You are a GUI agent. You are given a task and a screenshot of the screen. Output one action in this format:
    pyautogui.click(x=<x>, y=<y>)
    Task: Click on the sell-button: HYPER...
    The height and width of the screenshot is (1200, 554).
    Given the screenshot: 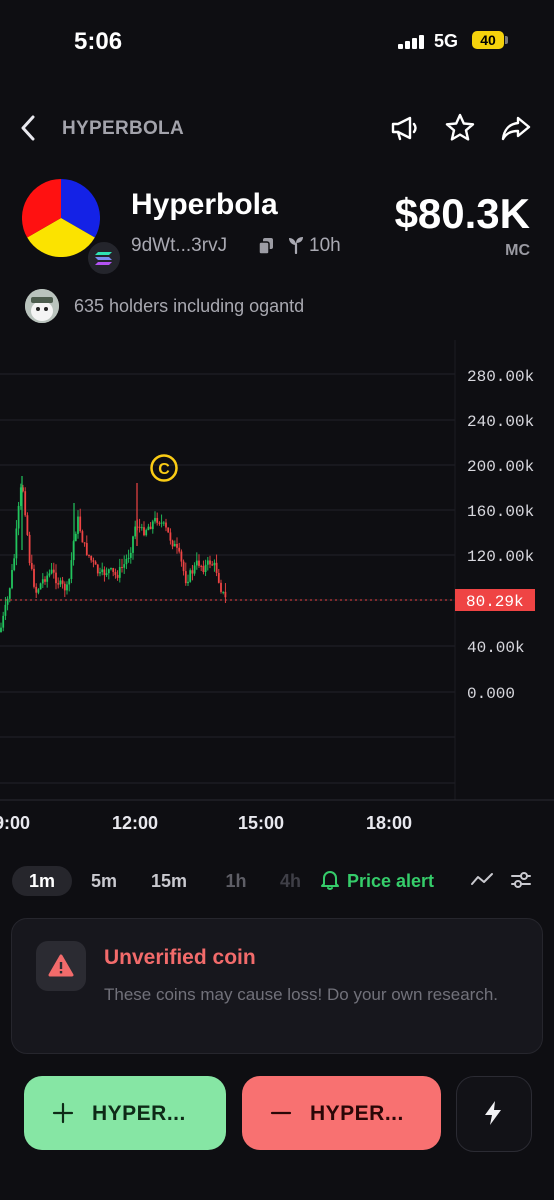 What is the action you would take?
    pyautogui.click(x=341, y=1113)
    